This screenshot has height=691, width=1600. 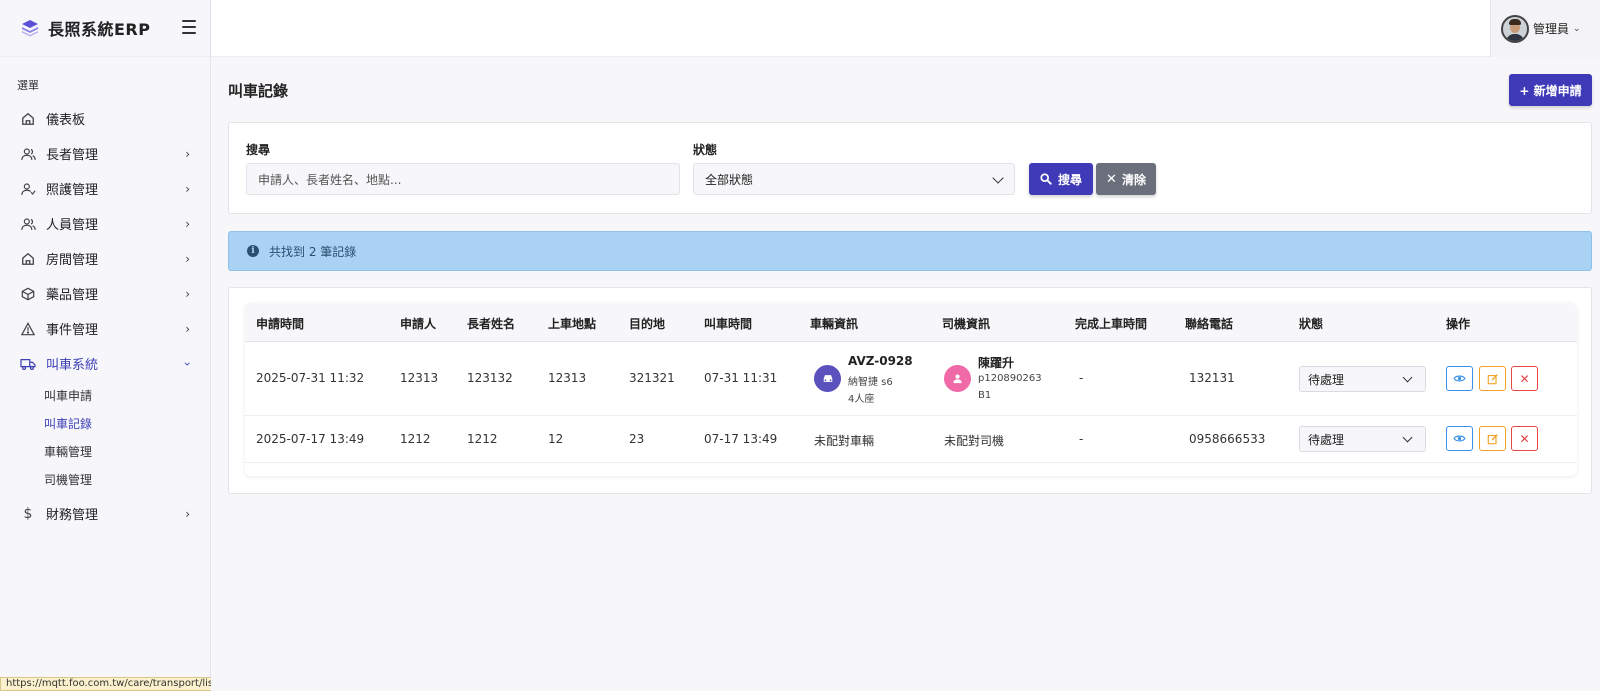 I want to click on column-header: 完成上車時間, so click(x=1111, y=324).